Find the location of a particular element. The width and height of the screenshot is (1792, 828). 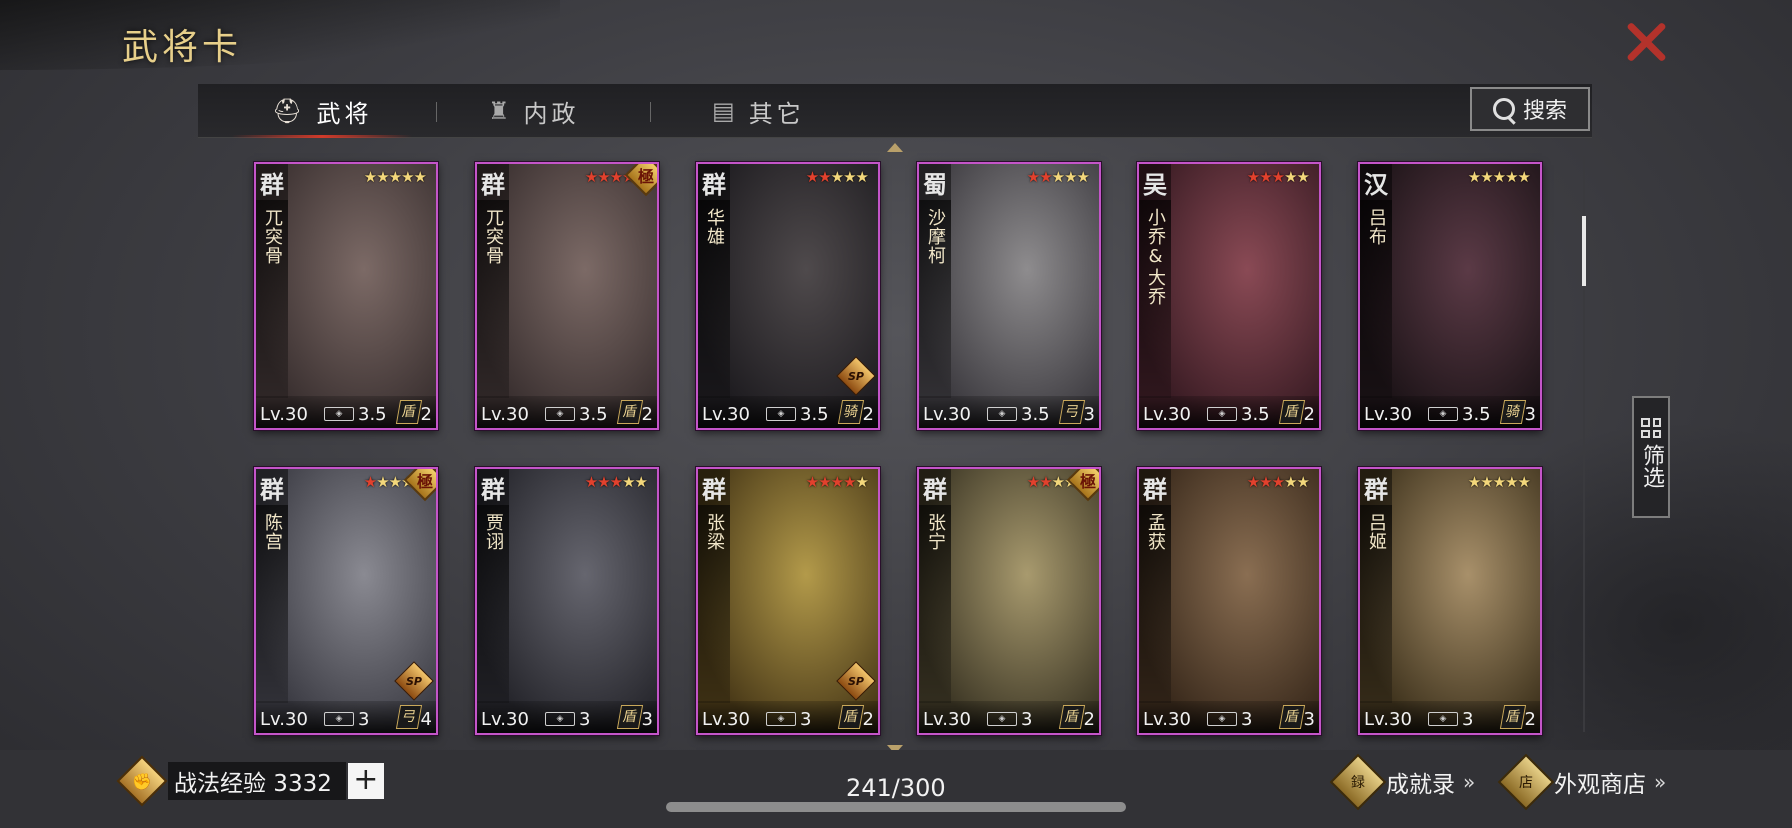

general-card: 群兀突骨 ★★★★★ Lv.30 ◈ 3.5 盾 2 is located at coordinates (346, 296).